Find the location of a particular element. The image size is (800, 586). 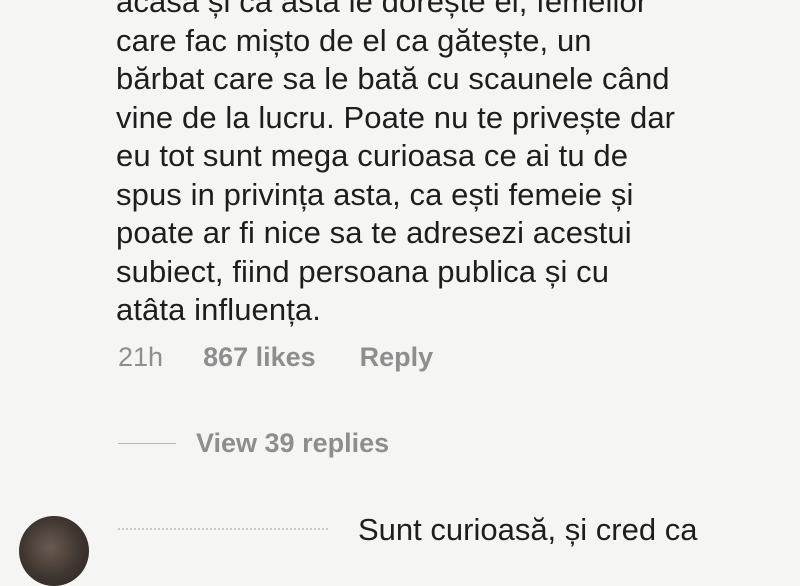

comment-text-line: atâta influența. is located at coordinates (218, 309).